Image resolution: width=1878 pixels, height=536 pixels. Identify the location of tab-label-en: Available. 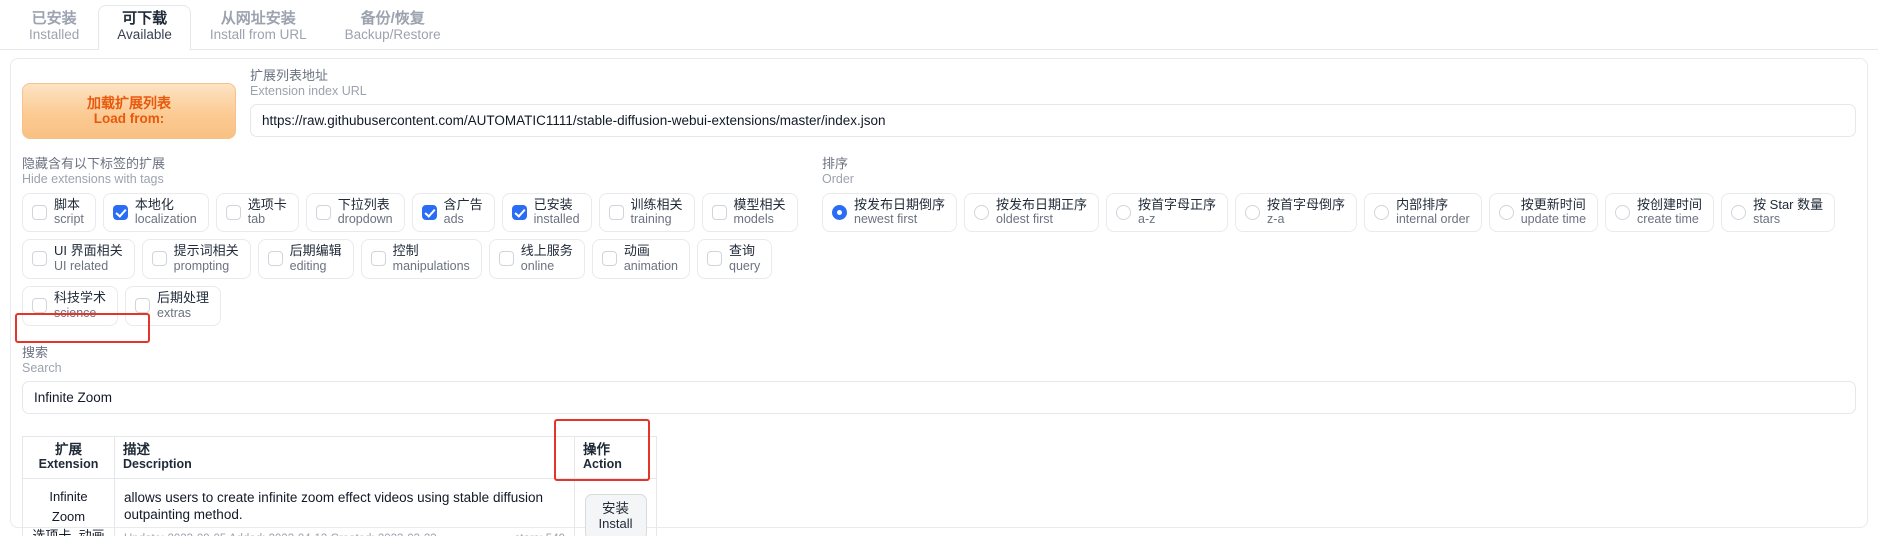
(144, 35).